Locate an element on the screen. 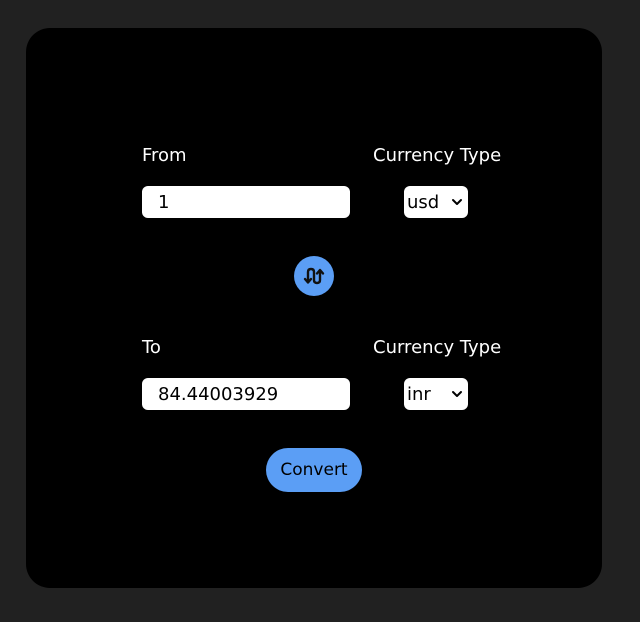 This screenshot has height=622, width=640. to-amount-input is located at coordinates (246, 394).